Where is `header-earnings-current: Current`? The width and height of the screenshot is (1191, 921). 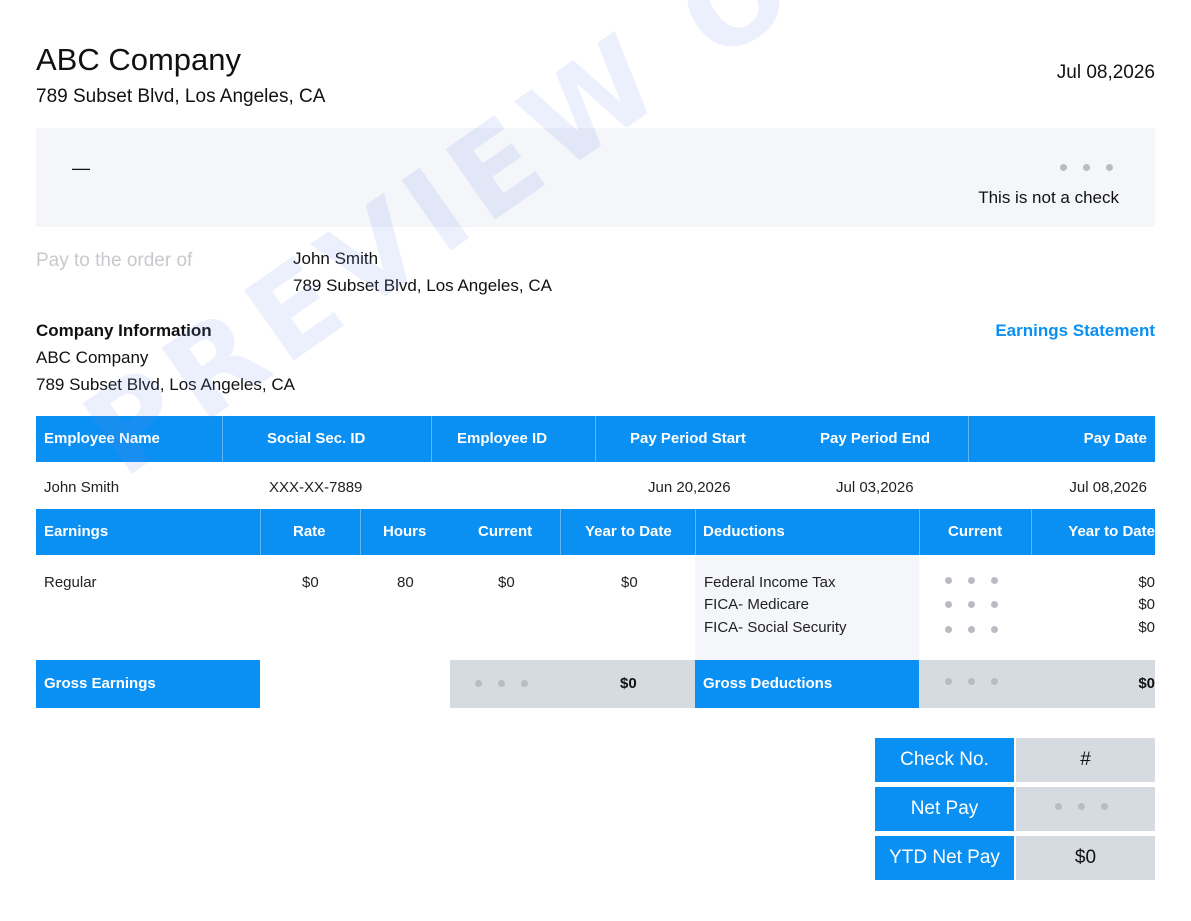
header-earnings-current: Current is located at coordinates (505, 531).